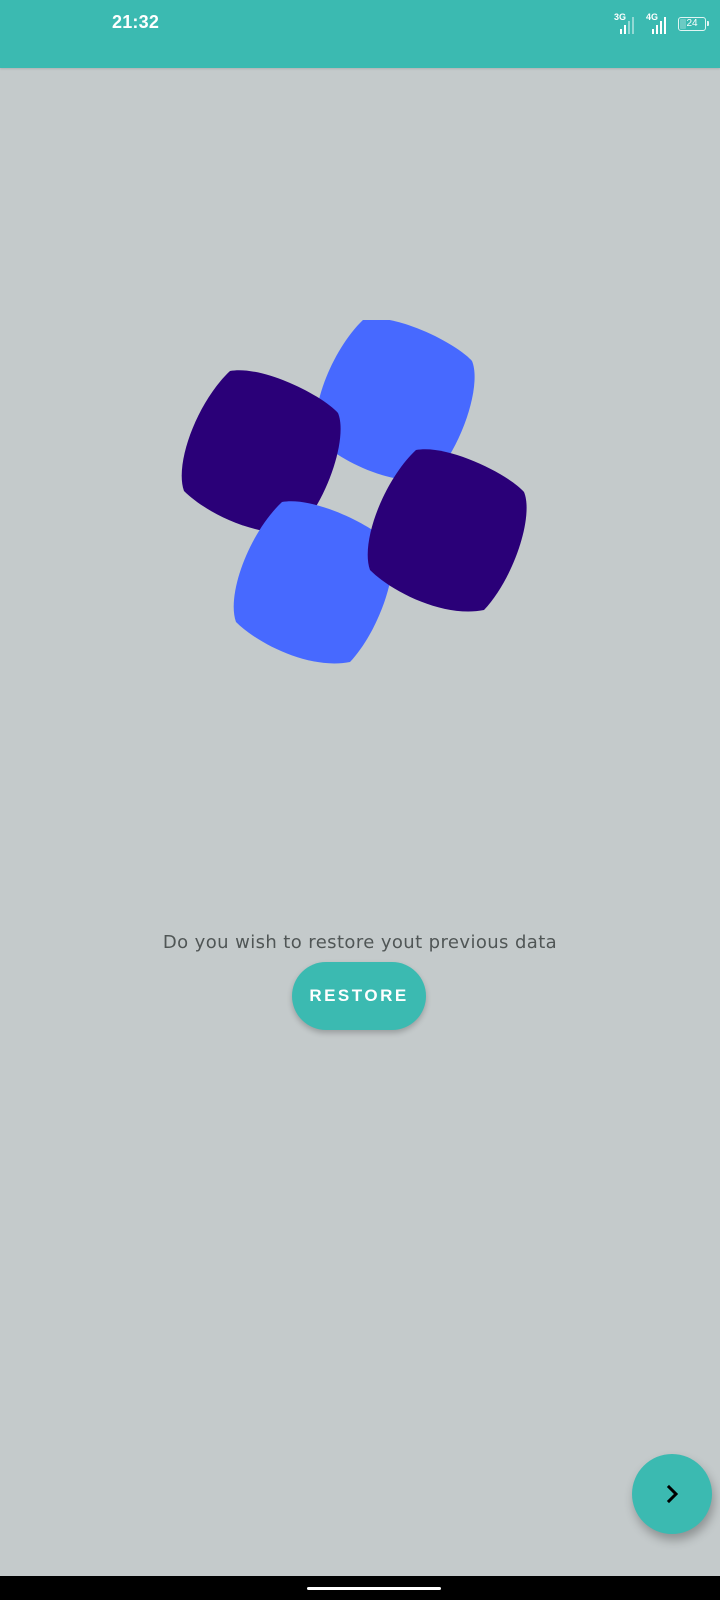 The width and height of the screenshot is (720, 1600). I want to click on next-button, so click(672, 1494).